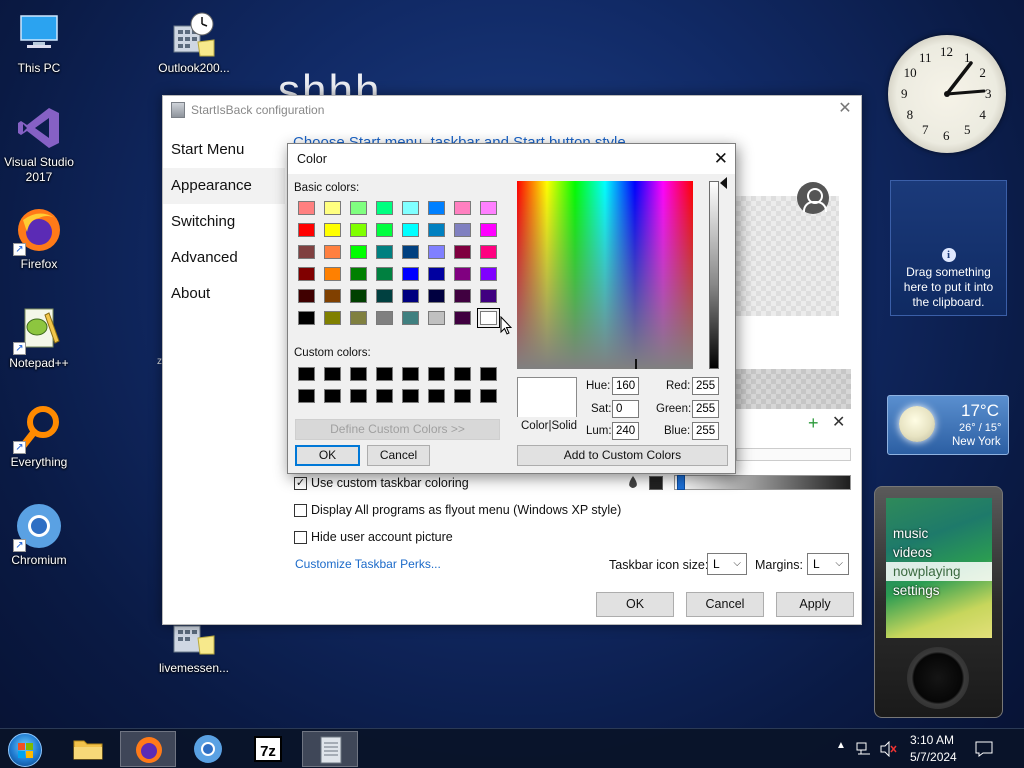 The height and width of the screenshot is (768, 1024). Describe the element at coordinates (948, 425) in the screenshot. I see `weather-gadget: 17°C 26° / 15° New York` at that location.